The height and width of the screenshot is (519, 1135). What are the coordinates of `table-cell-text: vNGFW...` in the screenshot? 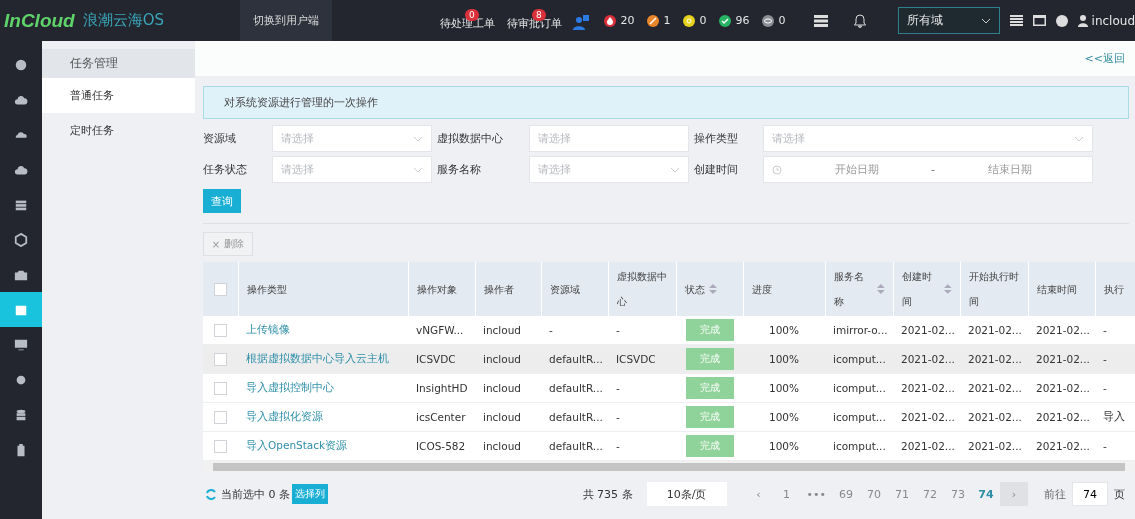 It's located at (440, 330).